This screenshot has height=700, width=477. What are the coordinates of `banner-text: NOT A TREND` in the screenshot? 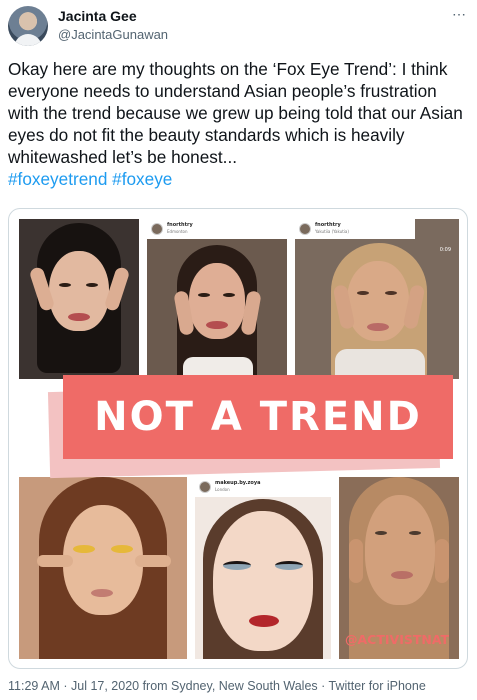 It's located at (258, 417).